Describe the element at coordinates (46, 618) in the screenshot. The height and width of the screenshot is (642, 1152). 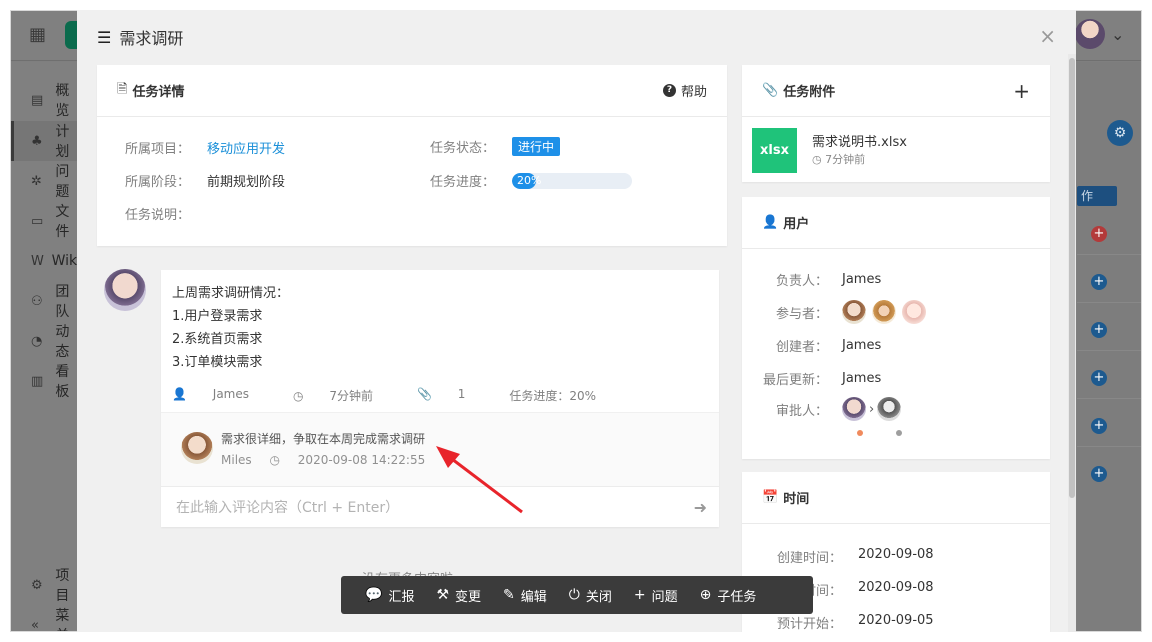
I see `sidebar-item-collapse-menu: «菜单` at that location.